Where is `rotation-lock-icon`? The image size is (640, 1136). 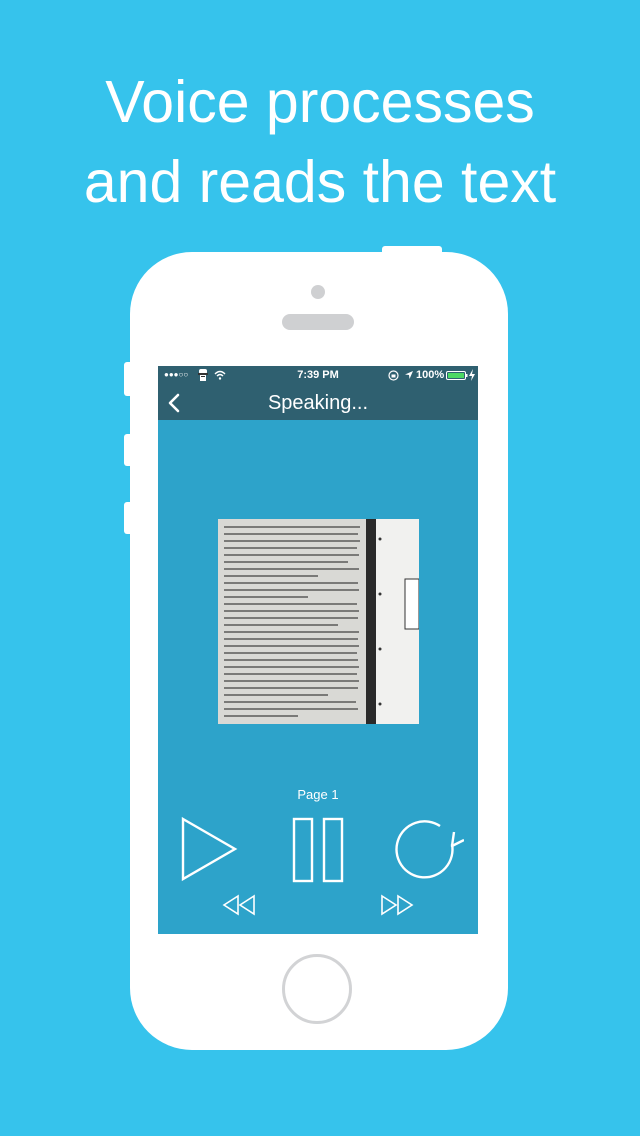 rotation-lock-icon is located at coordinates (393, 375).